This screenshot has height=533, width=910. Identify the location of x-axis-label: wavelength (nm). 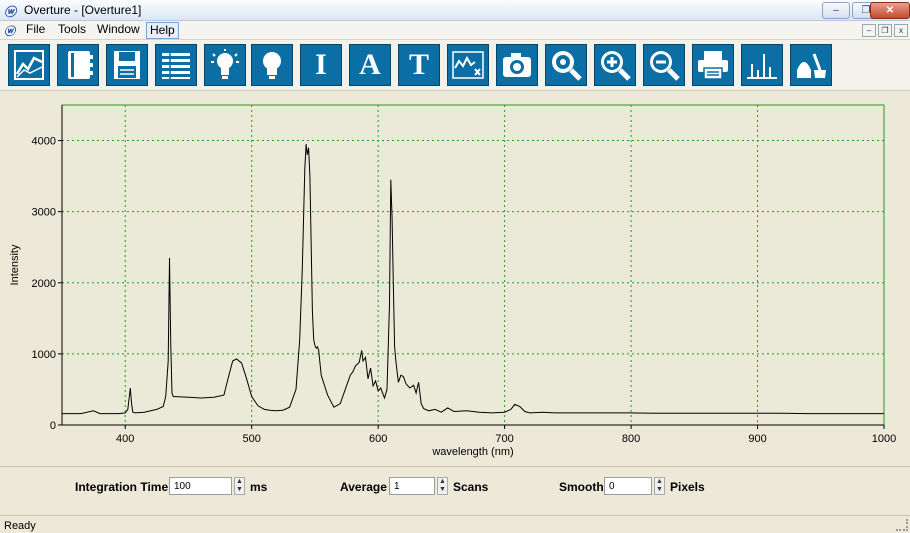
(472, 452).